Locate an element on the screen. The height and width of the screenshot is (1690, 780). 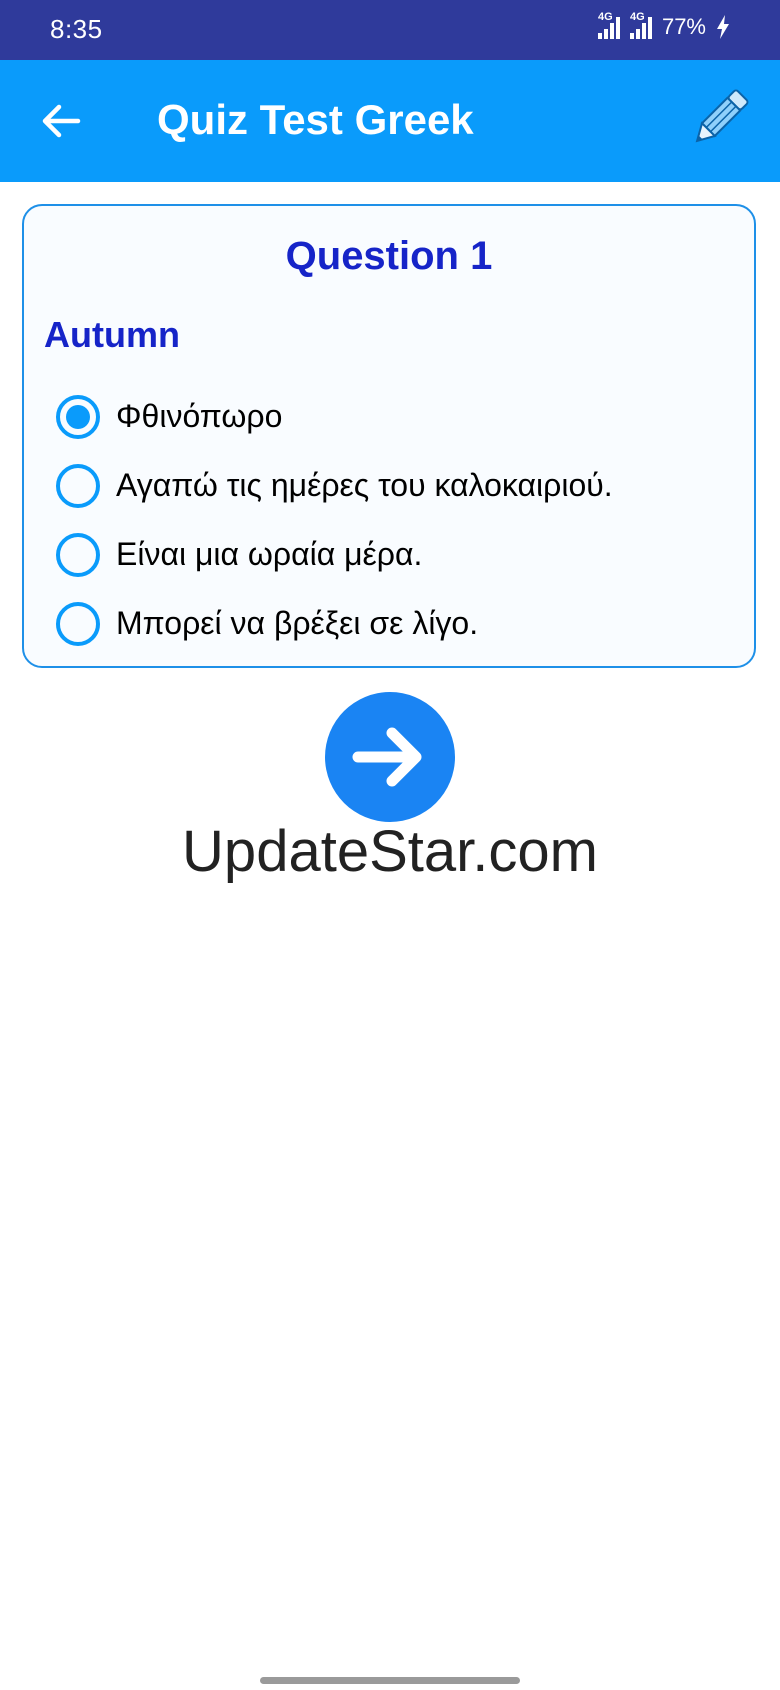
answer-option: Είναι μια ωραία μέρα. is located at coordinates (334, 554).